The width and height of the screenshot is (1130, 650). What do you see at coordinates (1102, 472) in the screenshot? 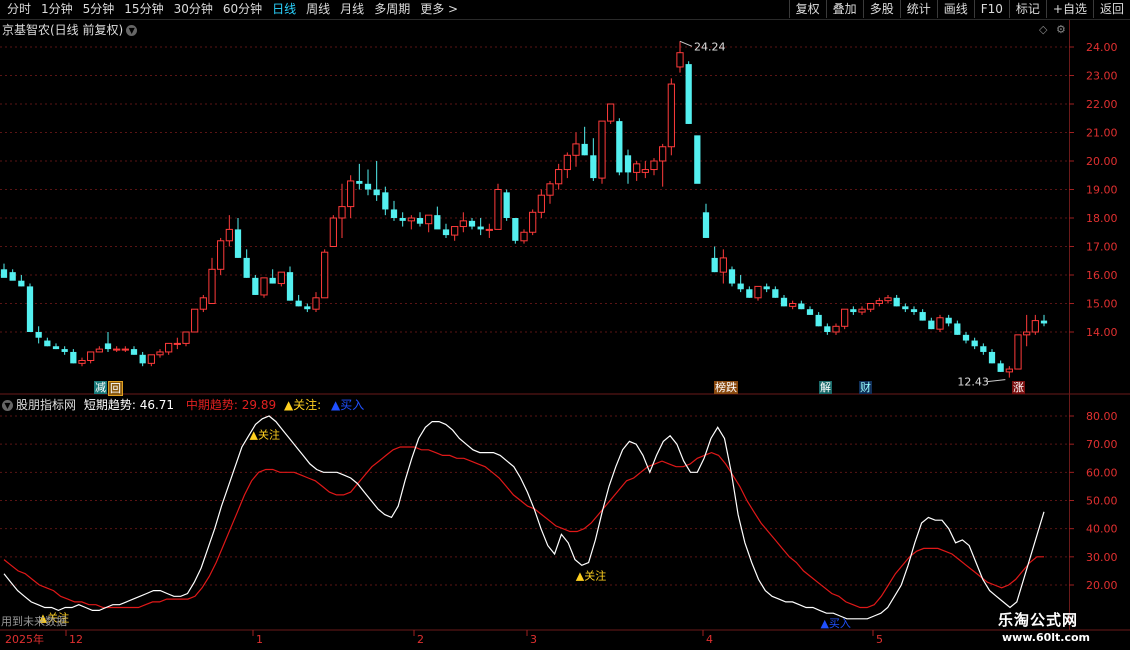
I see `indicator-axis-label: 60.00` at bounding box center [1102, 472].